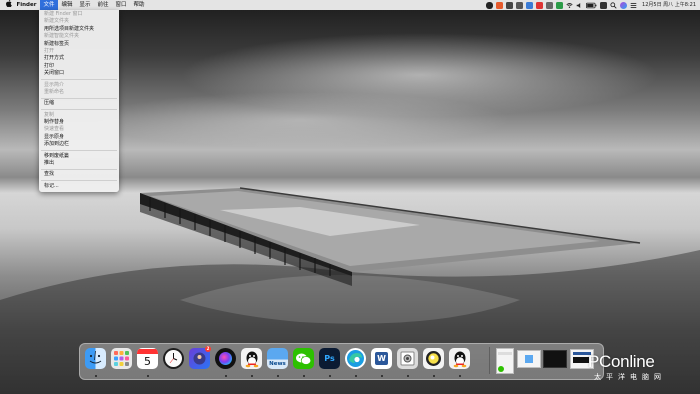 This screenshot has height=394, width=700. What do you see at coordinates (26, 5) in the screenshot?
I see `menu-finder: Finder` at bounding box center [26, 5].